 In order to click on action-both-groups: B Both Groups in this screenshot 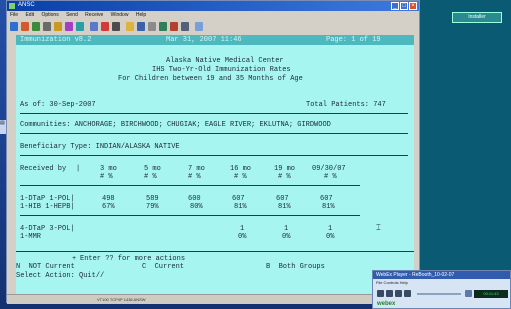, I will do `click(295, 267)`.